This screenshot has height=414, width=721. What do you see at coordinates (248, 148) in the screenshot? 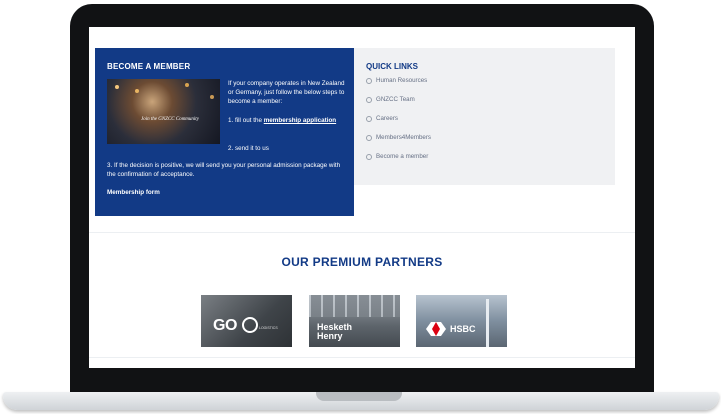
I see `member-step-2: 2. send it to us` at bounding box center [248, 148].